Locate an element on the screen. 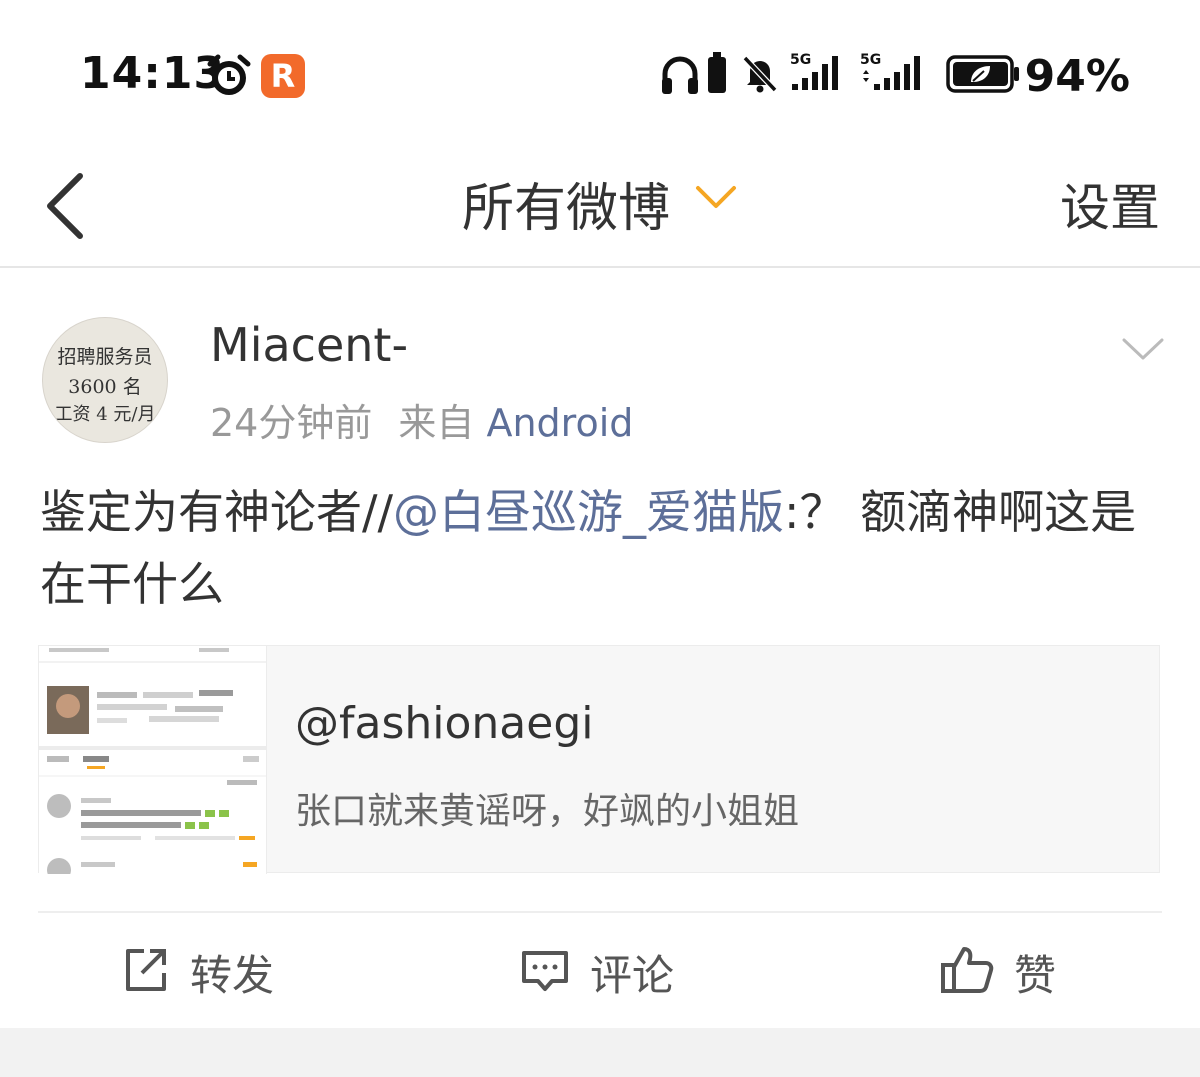 This screenshot has height=1077, width=1200. signal-5g-icon: 5G is located at coordinates (820, 74).